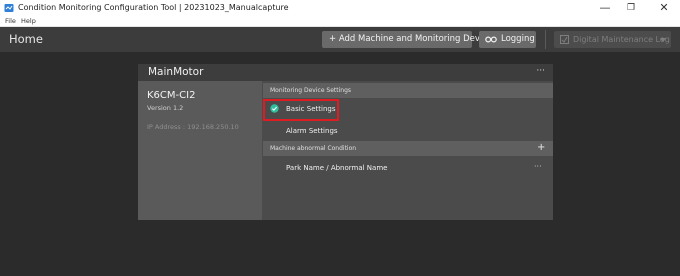  Describe the element at coordinates (301, 110) in the screenshot. I see `highlight-annotation` at that location.